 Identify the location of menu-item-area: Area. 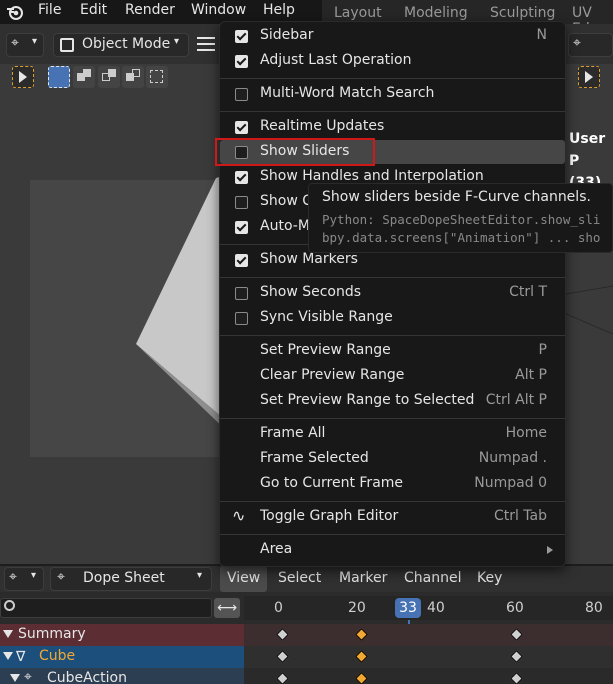
(392, 550).